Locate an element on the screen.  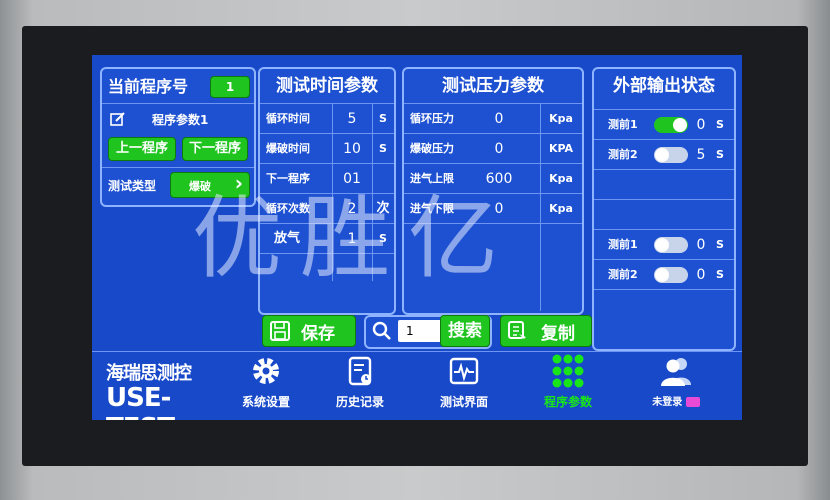
time-params-title: 测试时间参数 is located at coordinates (327, 86).